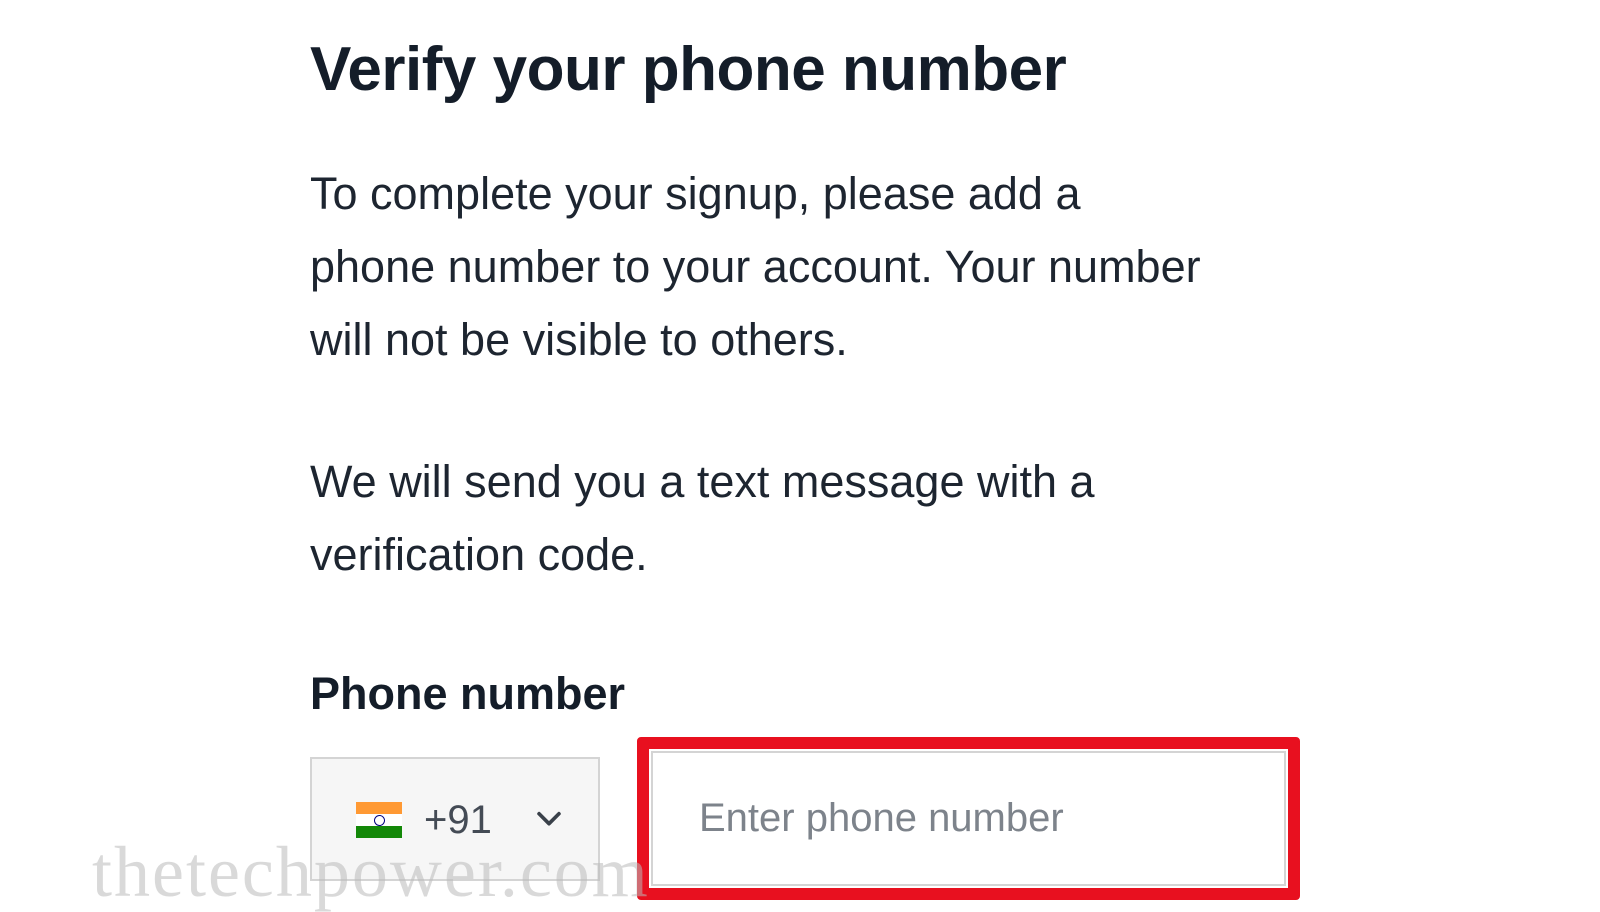 The height and width of the screenshot is (912, 1600). I want to click on sms-notice-line: verification code., so click(479, 554).